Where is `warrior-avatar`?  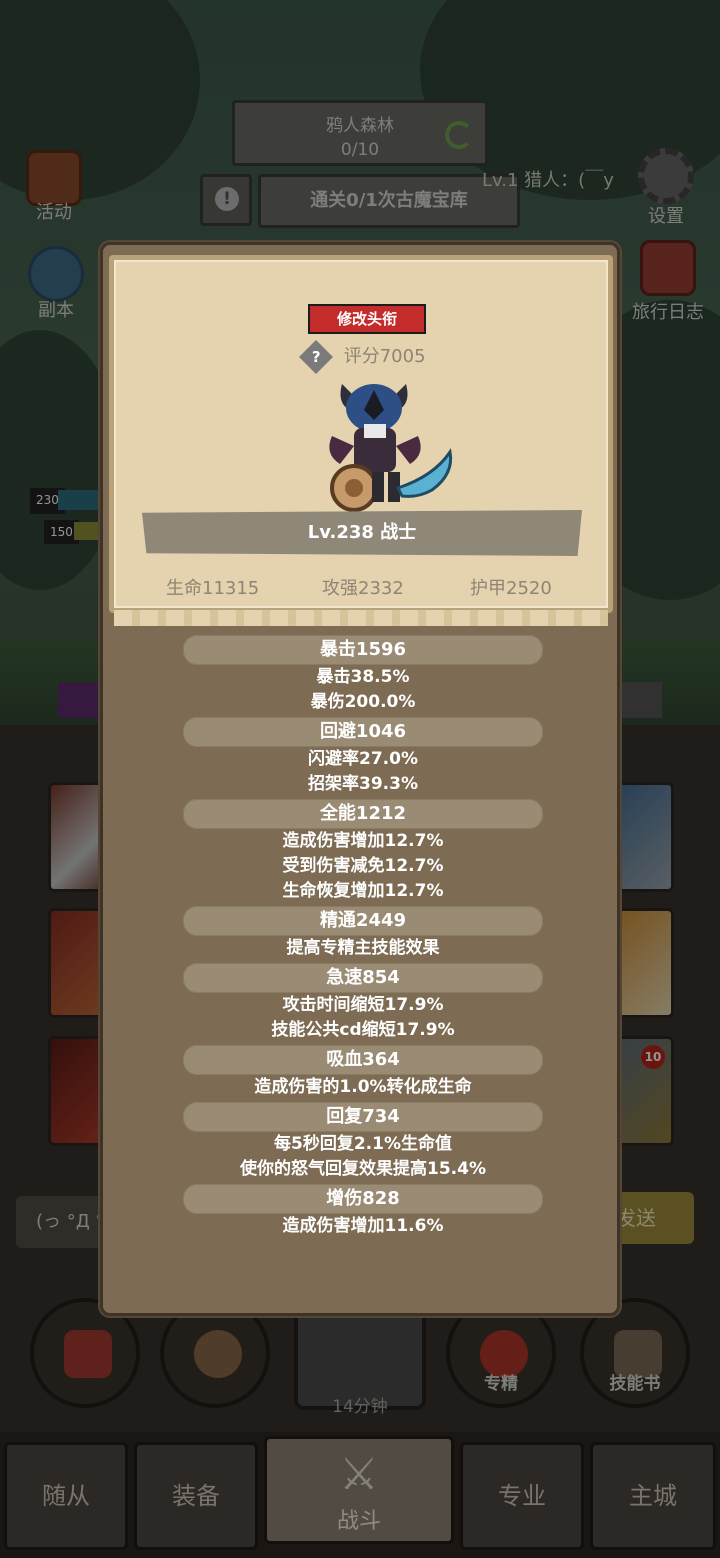
warrior-avatar is located at coordinates (391, 448).